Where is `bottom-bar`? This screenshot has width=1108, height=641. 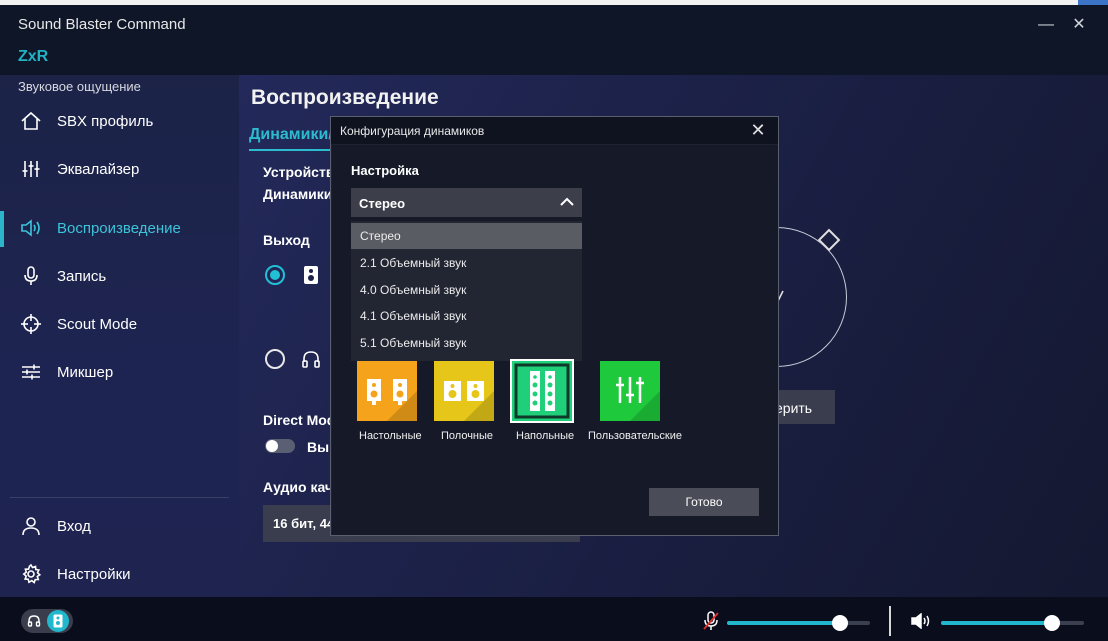
bottom-bar is located at coordinates (554, 619).